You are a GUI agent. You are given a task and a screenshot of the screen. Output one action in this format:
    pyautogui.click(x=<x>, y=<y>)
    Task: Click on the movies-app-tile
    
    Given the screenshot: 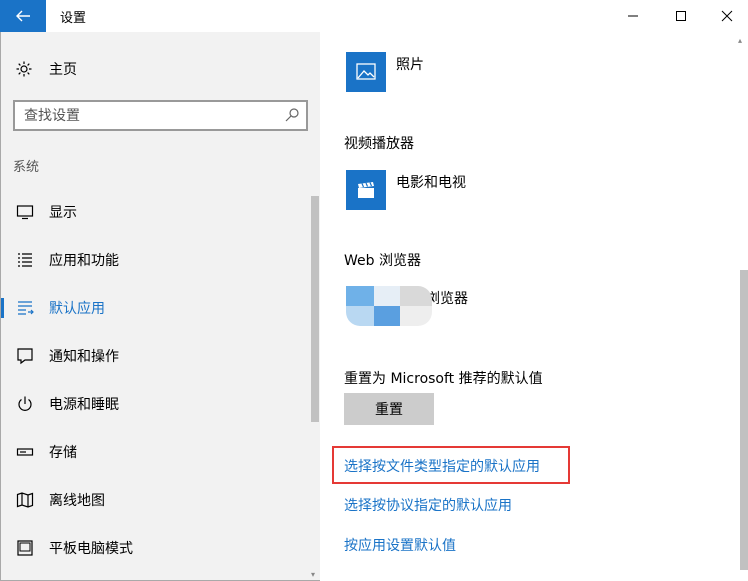 What is the action you would take?
    pyautogui.click(x=366, y=190)
    